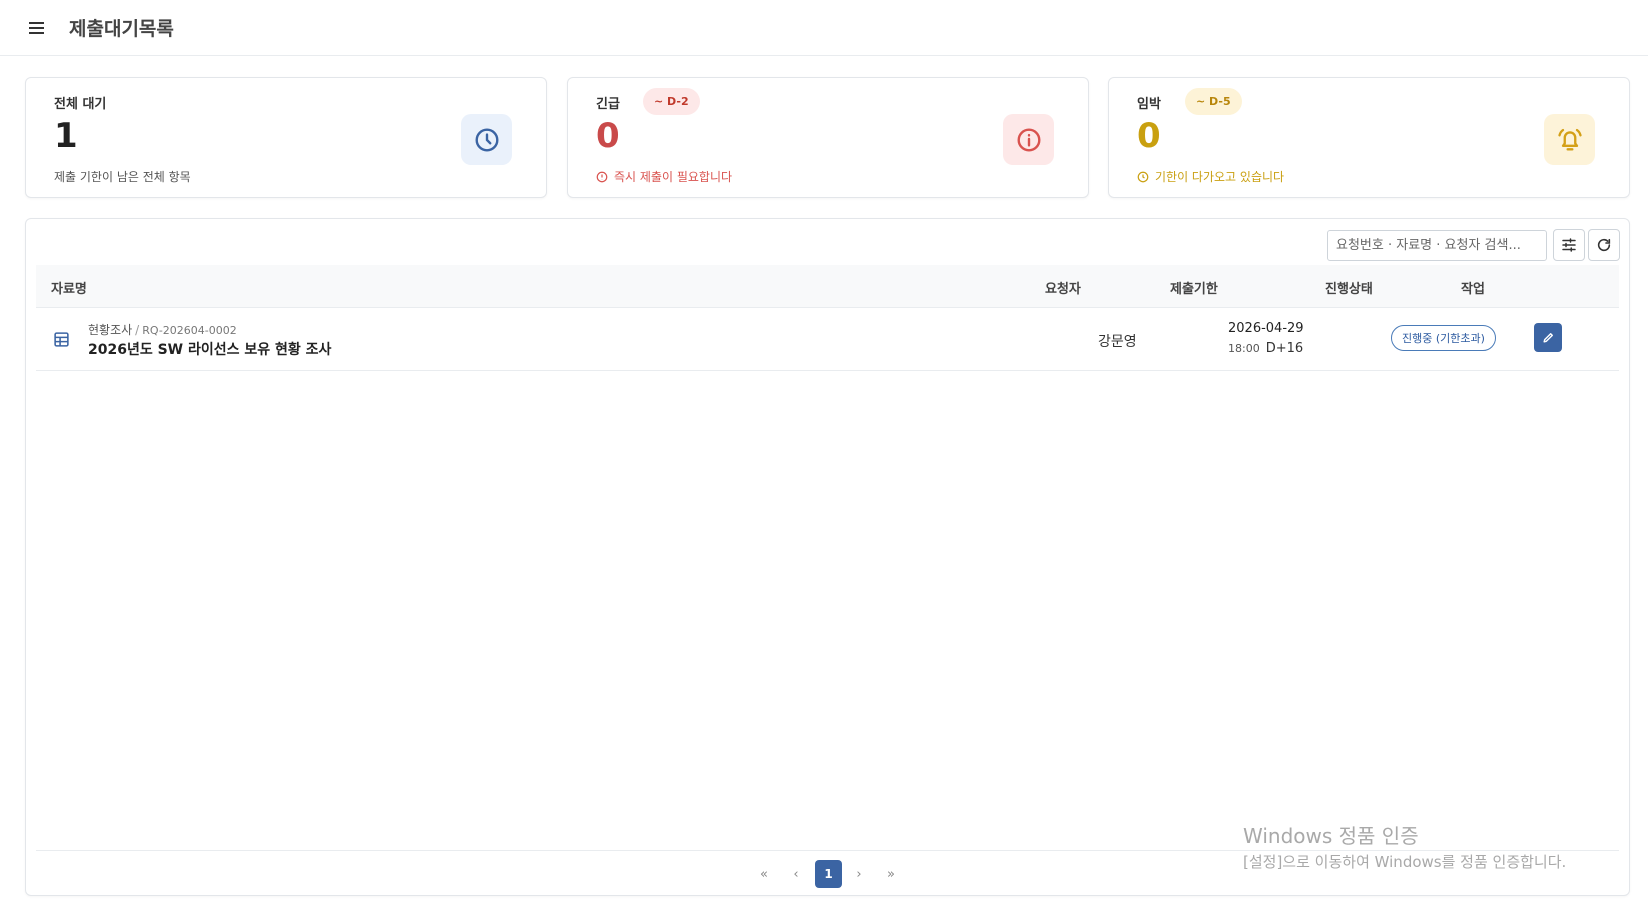  Describe the element at coordinates (110, 330) in the screenshot. I see `row-category-text: 현황조사` at that location.